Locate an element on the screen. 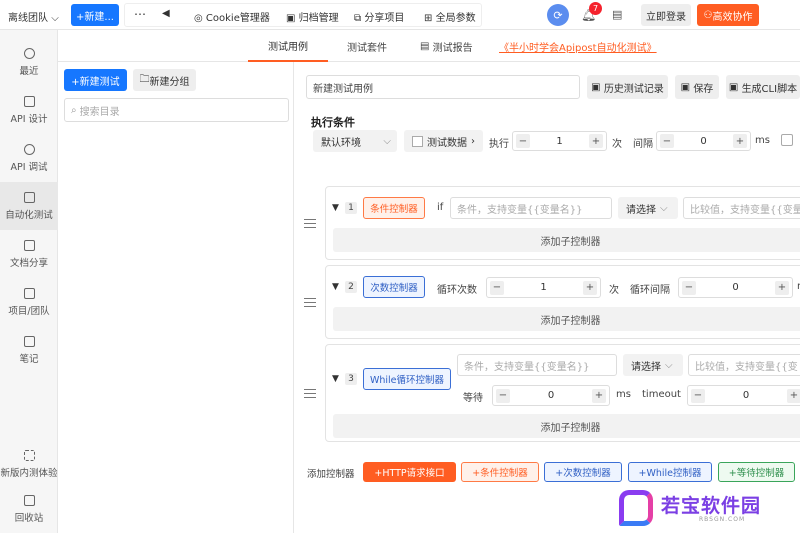 This screenshot has width=800, height=533. sidebar-item-api-debug: API 调试 is located at coordinates (29, 158).